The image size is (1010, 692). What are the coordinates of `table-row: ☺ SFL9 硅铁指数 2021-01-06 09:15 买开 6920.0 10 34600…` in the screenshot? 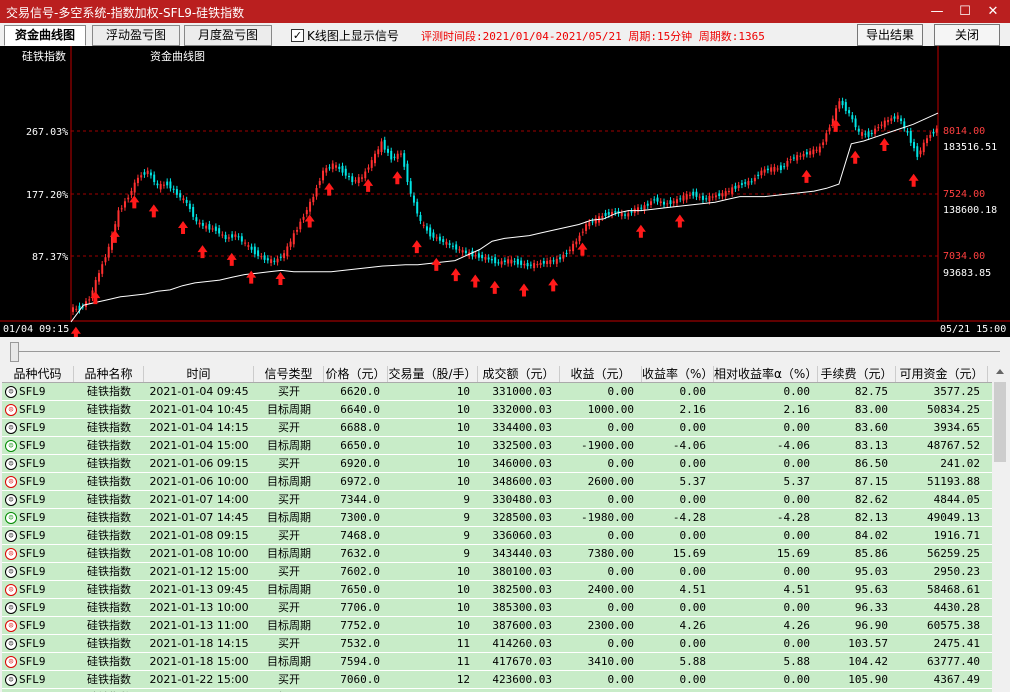 It's located at (497, 464).